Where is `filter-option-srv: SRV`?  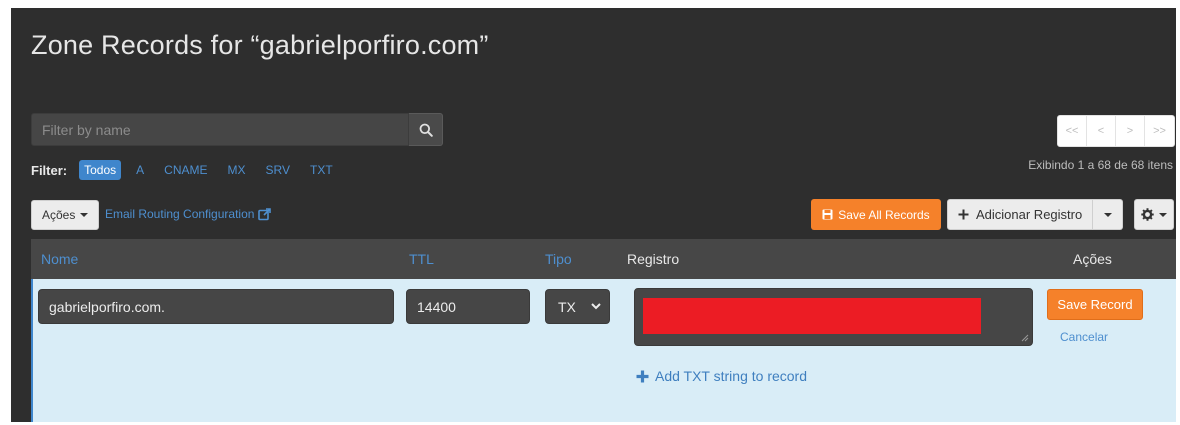 filter-option-srv: SRV is located at coordinates (278, 170).